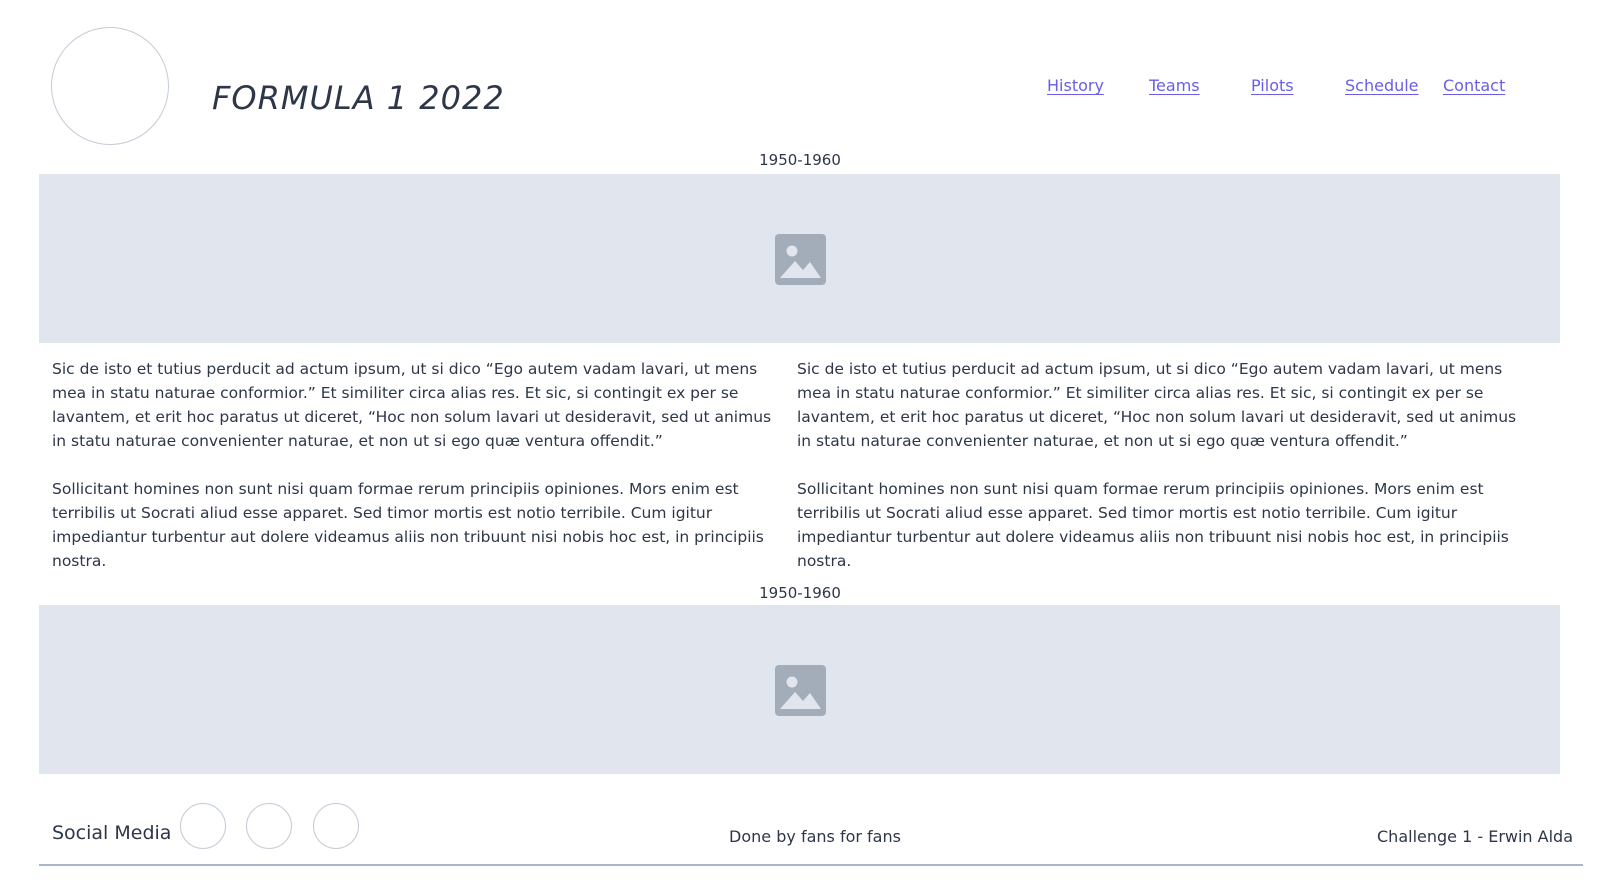 This screenshot has width=1600, height=880. I want to click on nav-link-contact: Contact, so click(1474, 85).